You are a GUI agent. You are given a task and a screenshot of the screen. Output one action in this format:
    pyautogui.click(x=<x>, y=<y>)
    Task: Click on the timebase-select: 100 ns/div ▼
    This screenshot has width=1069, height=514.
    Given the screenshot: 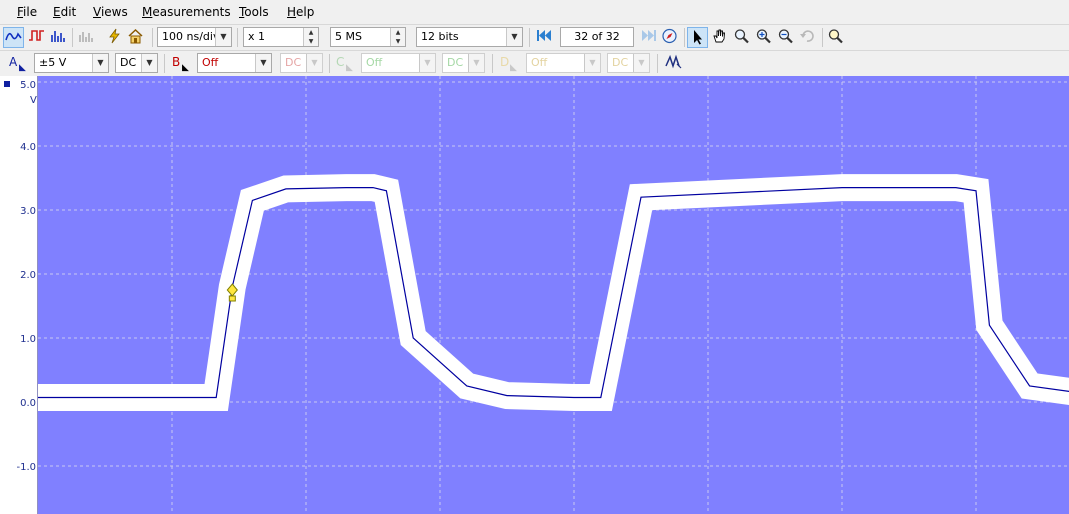 What is the action you would take?
    pyautogui.click(x=194, y=37)
    